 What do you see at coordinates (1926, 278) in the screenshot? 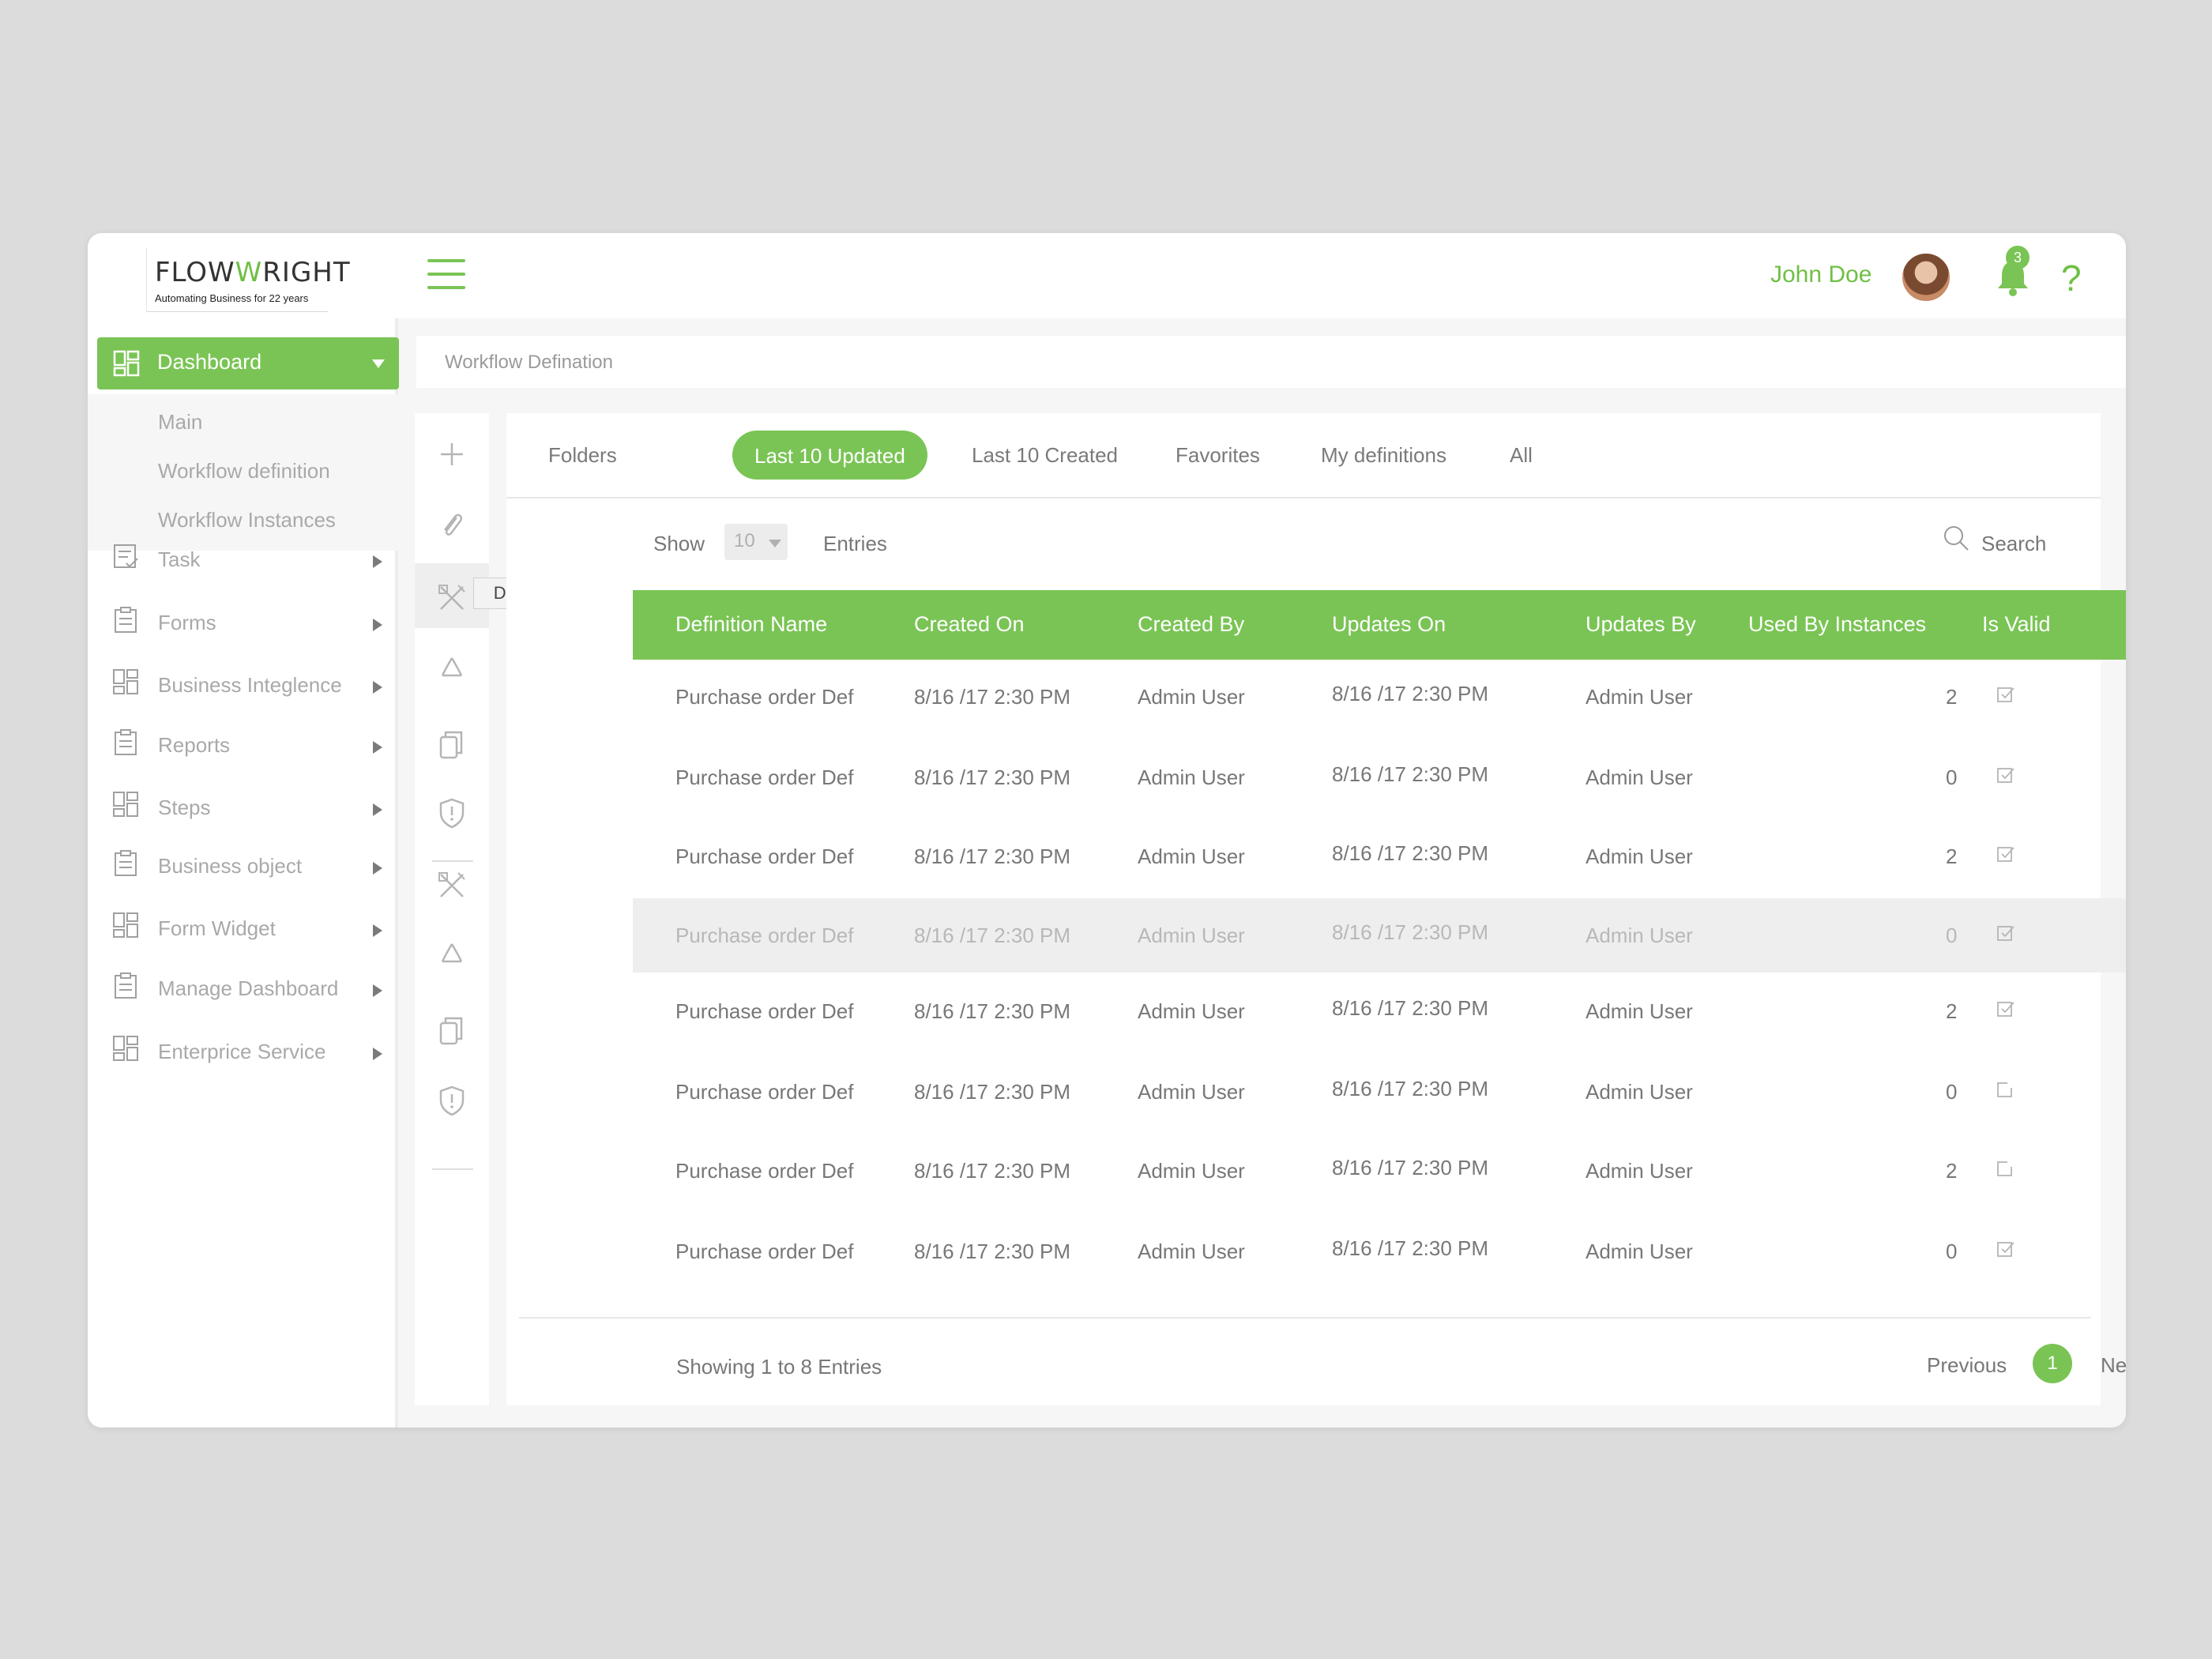
I see `avatar` at bounding box center [1926, 278].